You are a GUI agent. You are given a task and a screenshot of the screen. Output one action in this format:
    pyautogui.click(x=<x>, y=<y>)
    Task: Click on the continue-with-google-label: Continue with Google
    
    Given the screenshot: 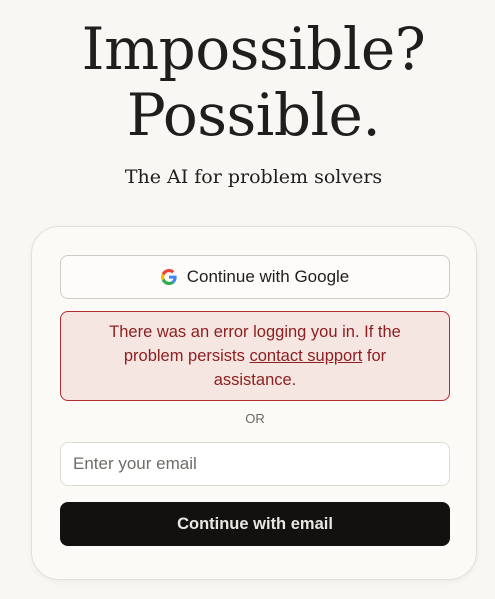 What is the action you would take?
    pyautogui.click(x=268, y=276)
    